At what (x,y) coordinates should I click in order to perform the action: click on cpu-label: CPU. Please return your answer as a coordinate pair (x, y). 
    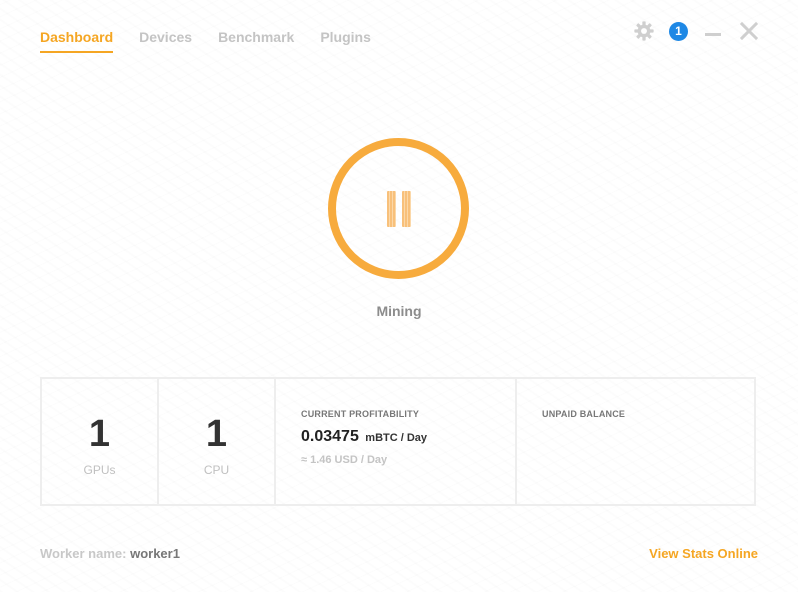
    Looking at the image, I should click on (216, 470).